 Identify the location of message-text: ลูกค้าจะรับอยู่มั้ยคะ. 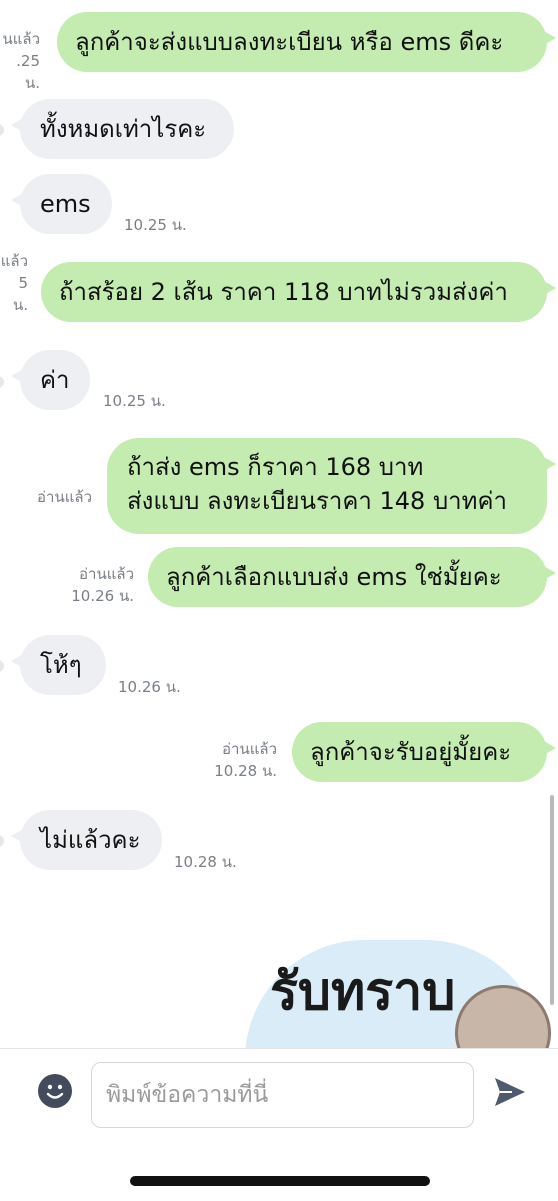
(411, 752).